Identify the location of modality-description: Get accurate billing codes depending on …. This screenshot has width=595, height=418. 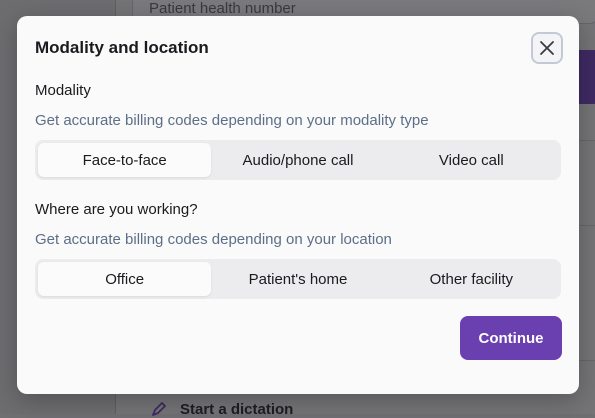
(232, 120).